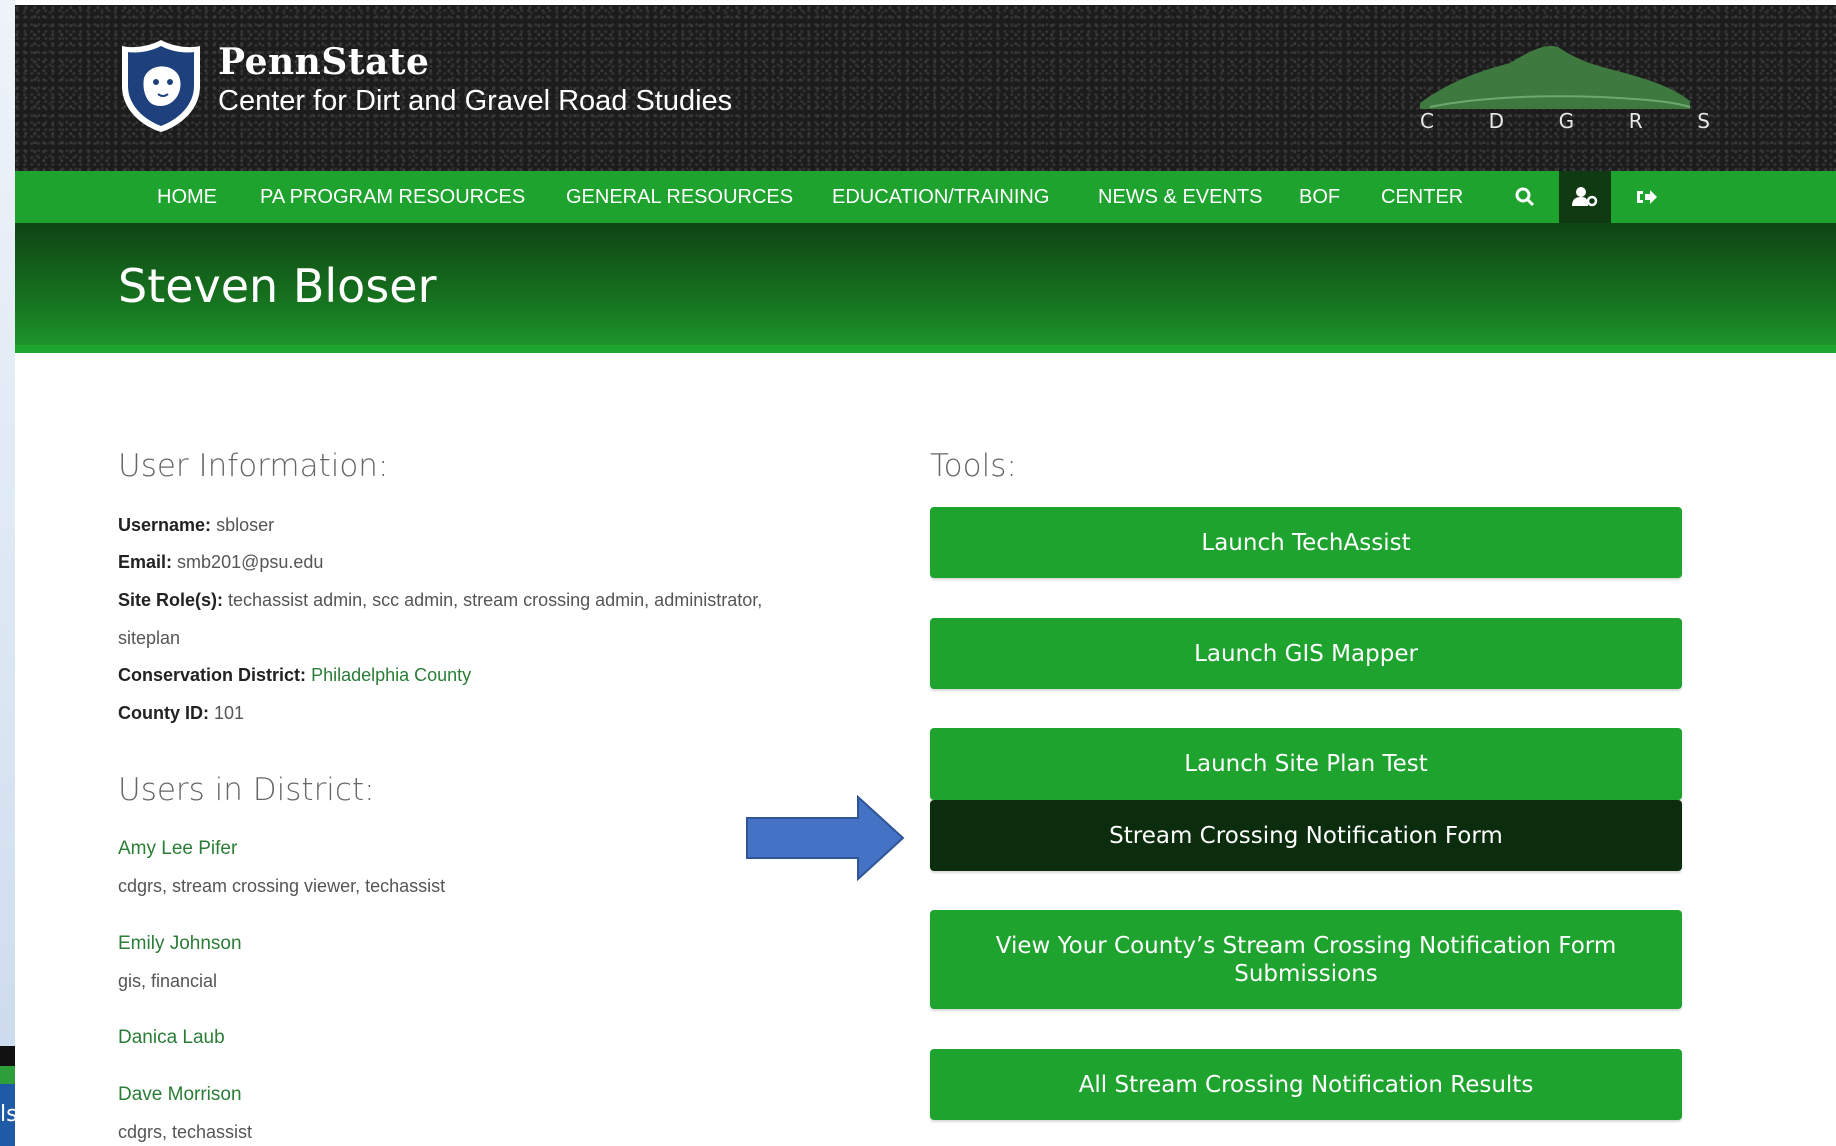 This screenshot has height=1146, width=1836. I want to click on nav-education-training: EDUCATION/TRAINING, so click(940, 197).